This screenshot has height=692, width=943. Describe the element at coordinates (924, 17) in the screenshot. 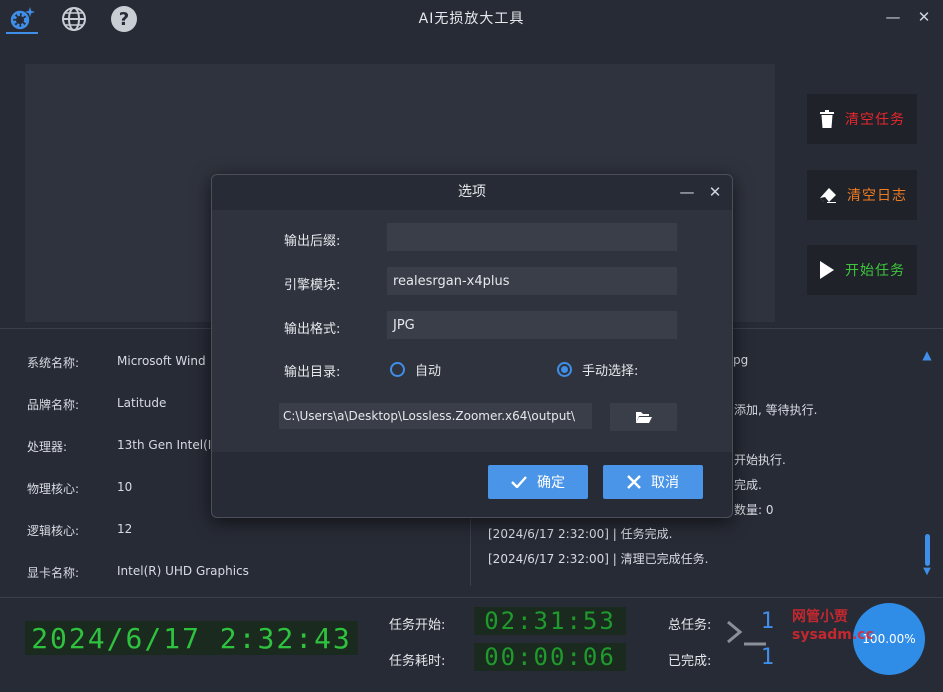

I see `close-button: ✕` at that location.